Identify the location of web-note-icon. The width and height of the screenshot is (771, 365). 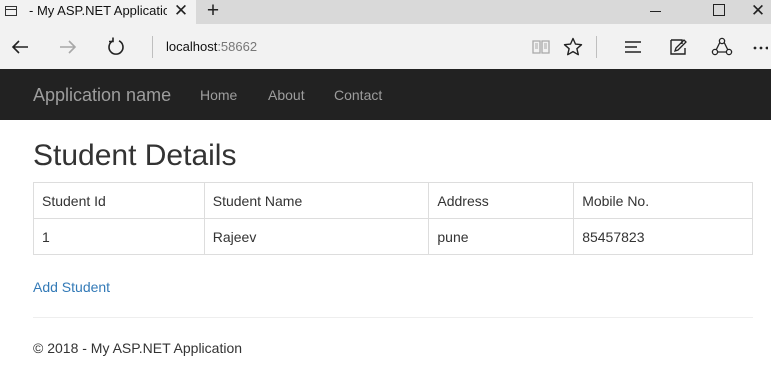
(678, 46).